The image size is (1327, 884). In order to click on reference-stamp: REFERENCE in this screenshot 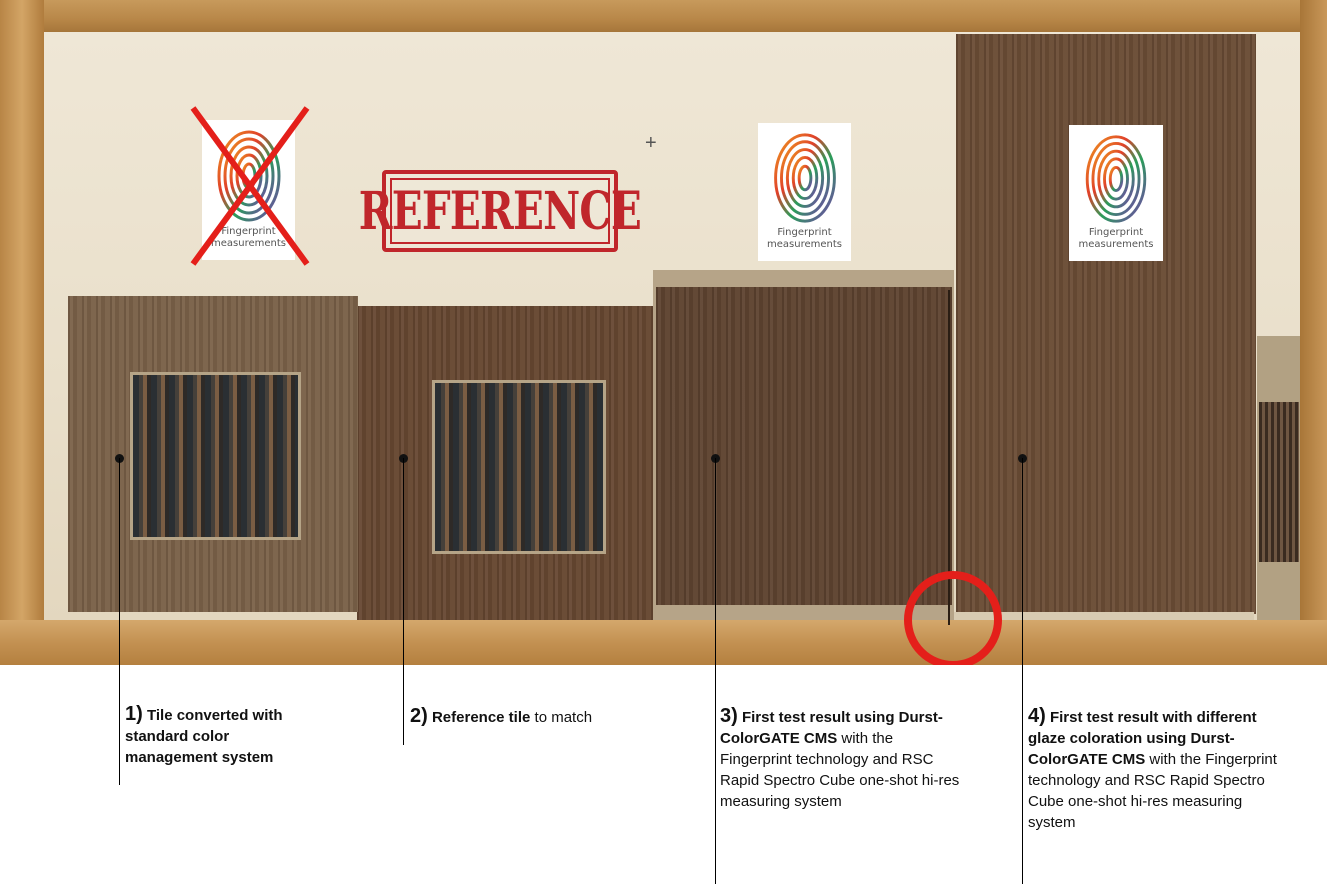, I will do `click(500, 211)`.